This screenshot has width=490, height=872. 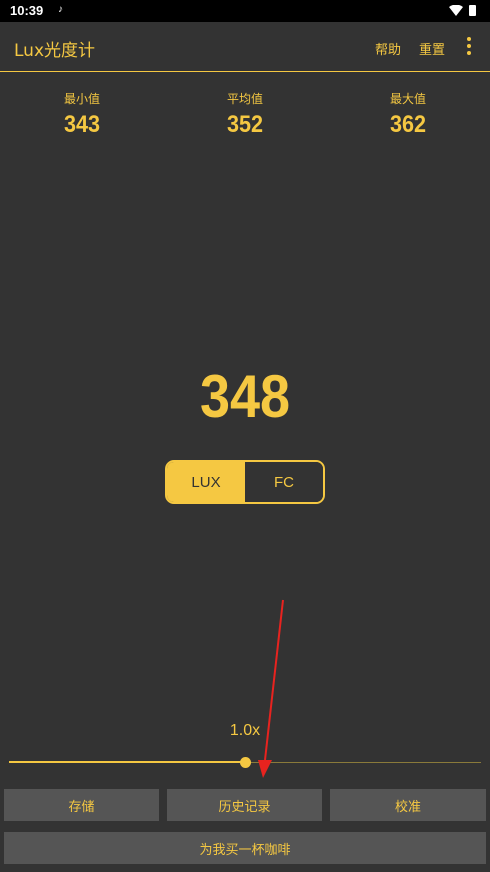 What do you see at coordinates (60, 9) in the screenshot?
I see `note-icon: ♪` at bounding box center [60, 9].